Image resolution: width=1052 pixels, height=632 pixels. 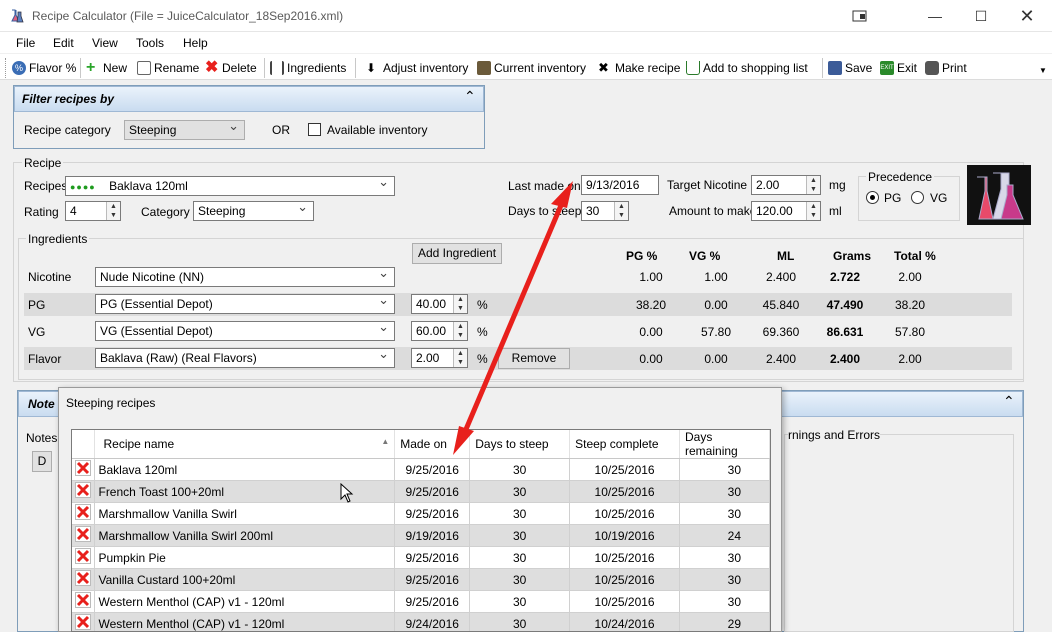 What do you see at coordinates (347, 493) in the screenshot?
I see `mouse-cursor-icon` at bounding box center [347, 493].